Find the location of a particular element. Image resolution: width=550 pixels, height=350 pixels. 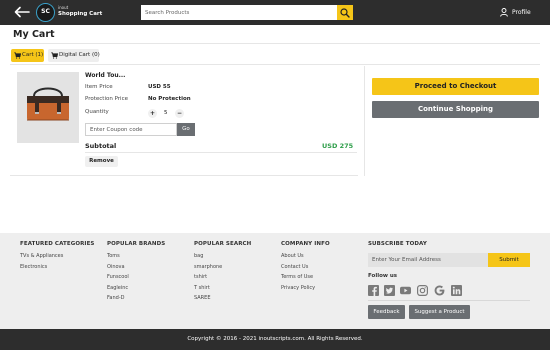

tab-digital-cart: Digital Cart (0) is located at coordinates (74, 55).